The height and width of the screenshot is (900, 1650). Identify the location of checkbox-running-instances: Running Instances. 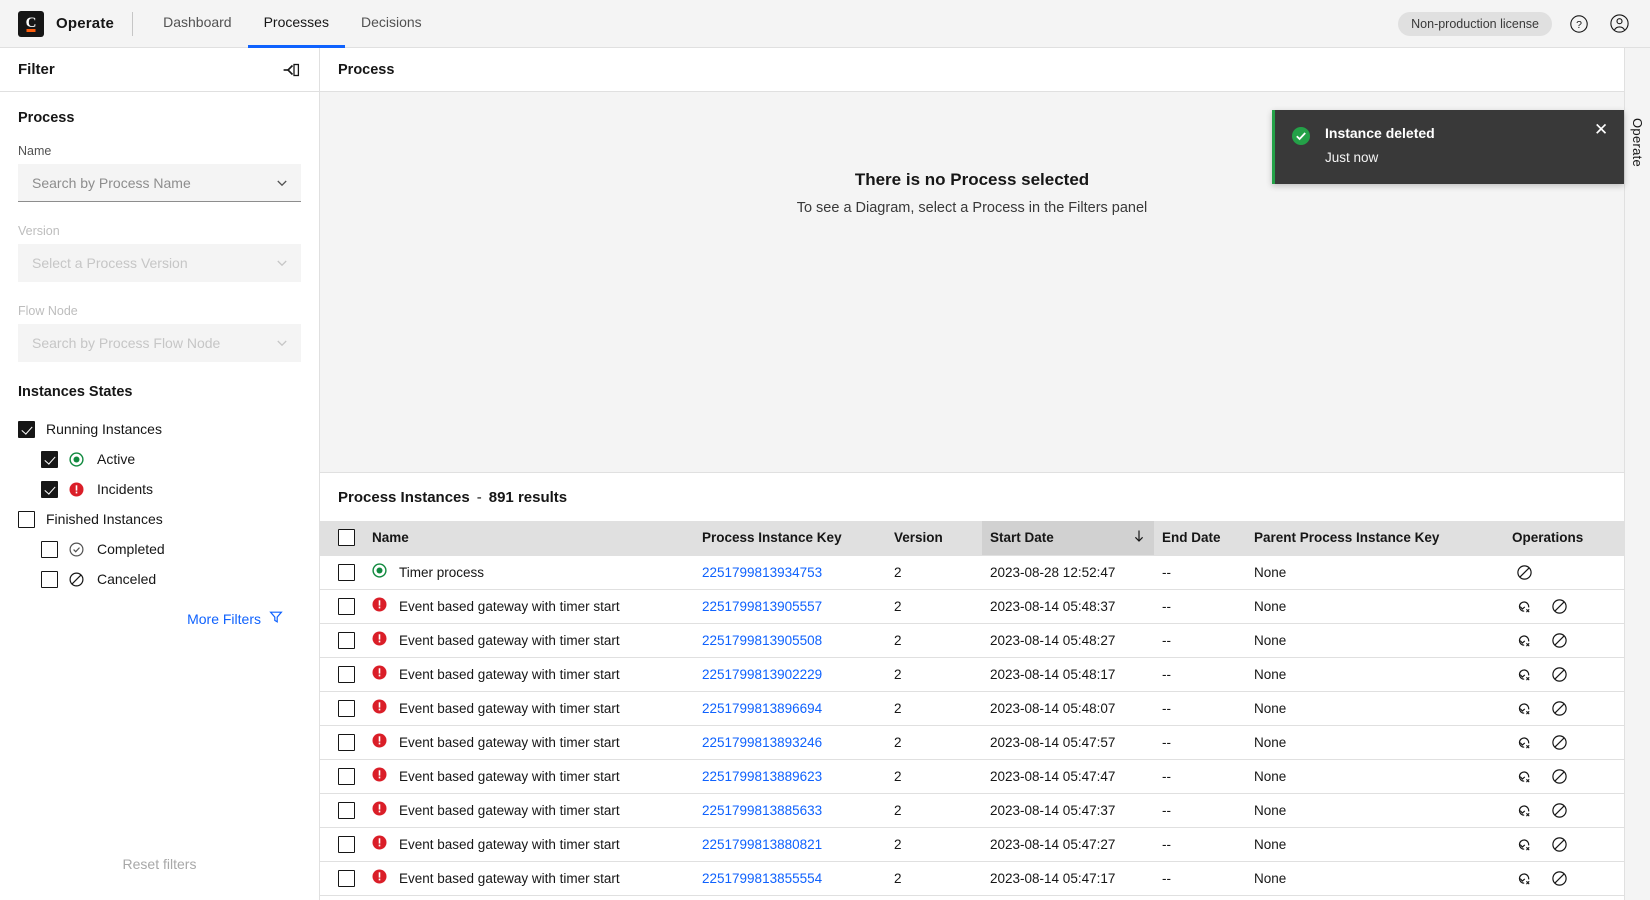
(159, 429).